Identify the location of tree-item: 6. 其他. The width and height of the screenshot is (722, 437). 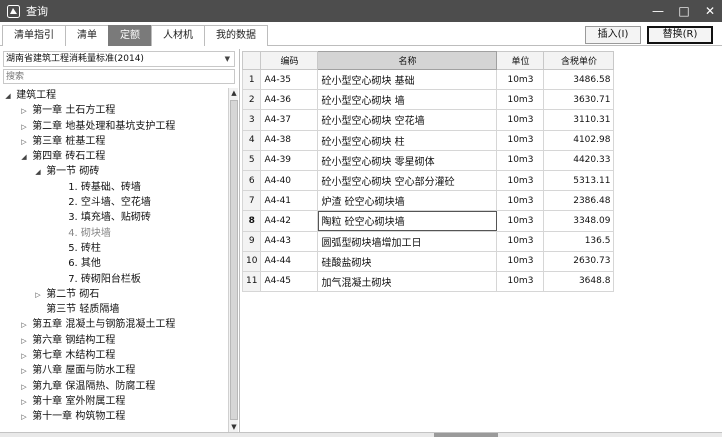
(115, 263).